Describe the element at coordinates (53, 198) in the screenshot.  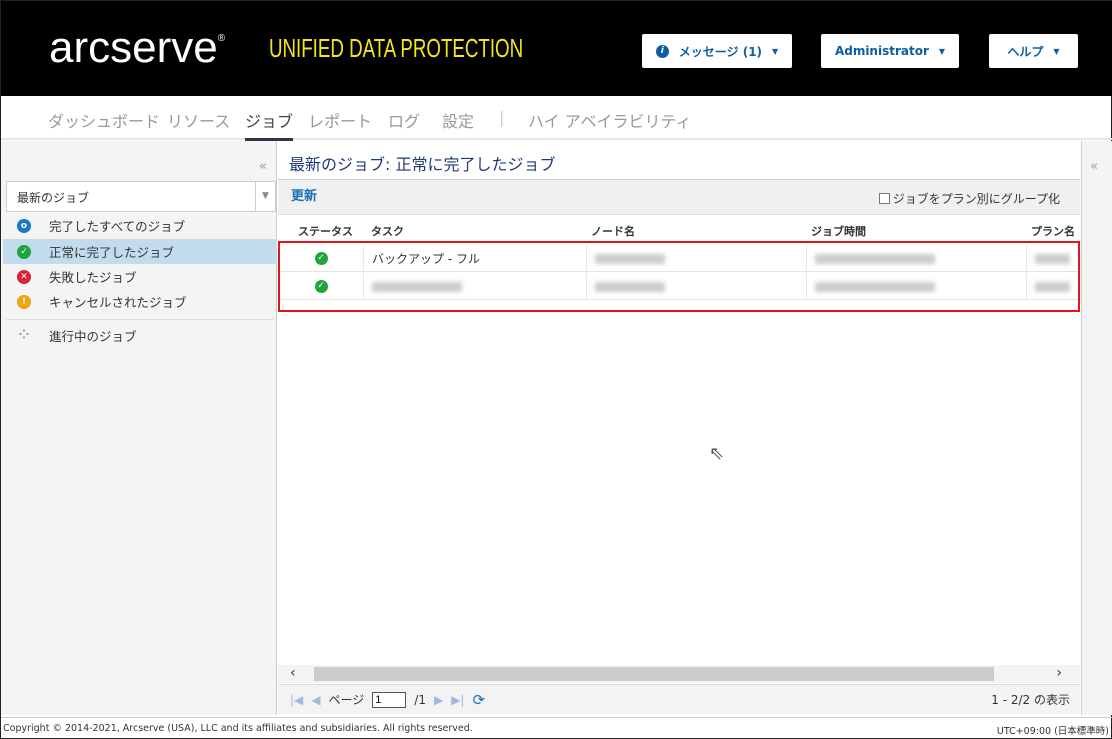
I see `select-value: 最新のジョブ` at that location.